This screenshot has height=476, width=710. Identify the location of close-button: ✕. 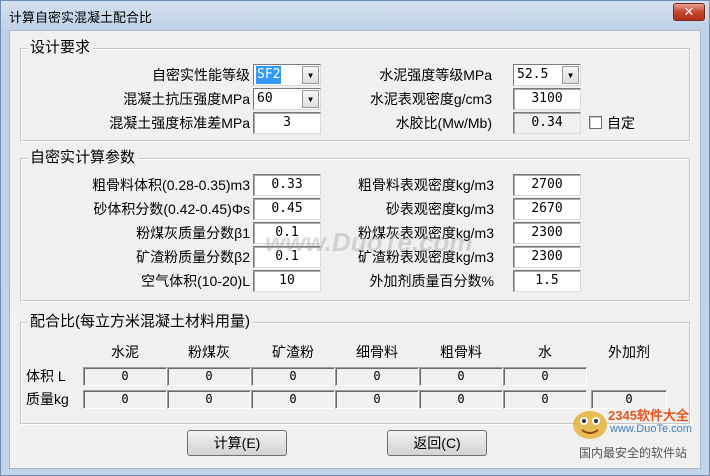
(689, 12).